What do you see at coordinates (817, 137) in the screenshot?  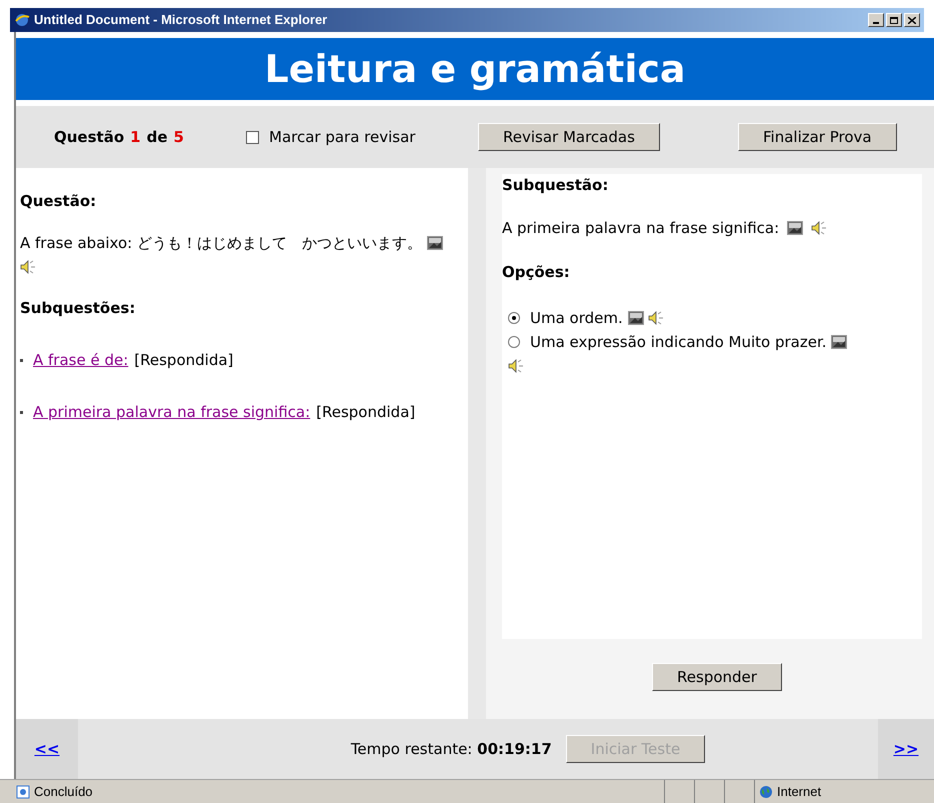 I see `finish-button: Finalizar Prova` at bounding box center [817, 137].